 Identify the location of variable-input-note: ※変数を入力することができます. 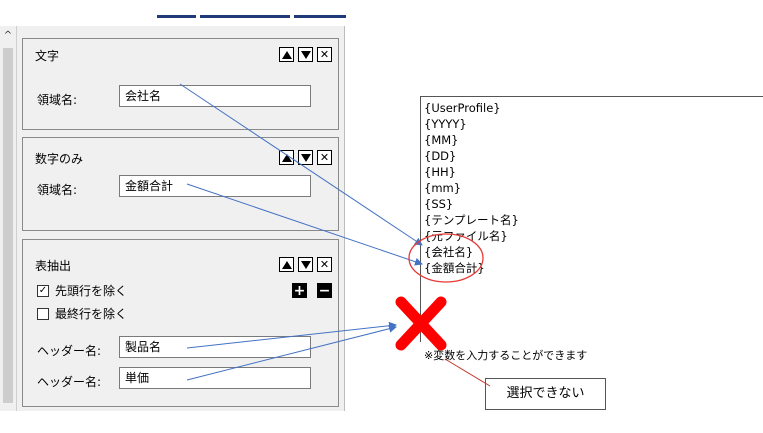
(506, 355).